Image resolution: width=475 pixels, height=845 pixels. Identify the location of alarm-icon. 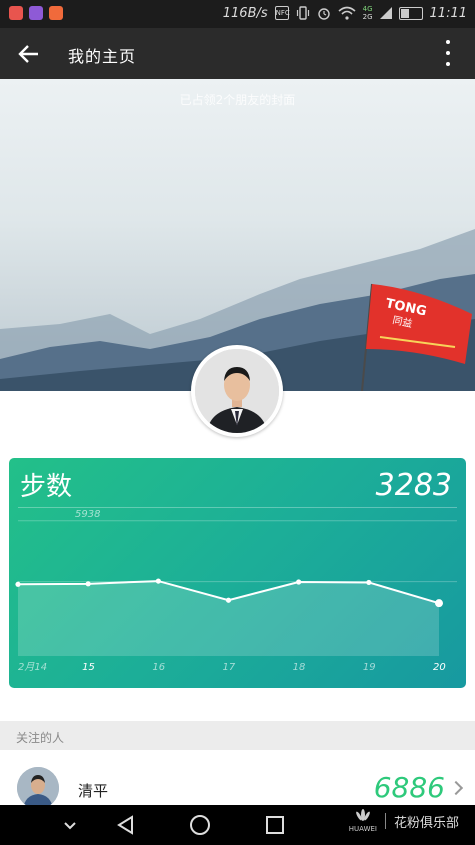
(323, 14).